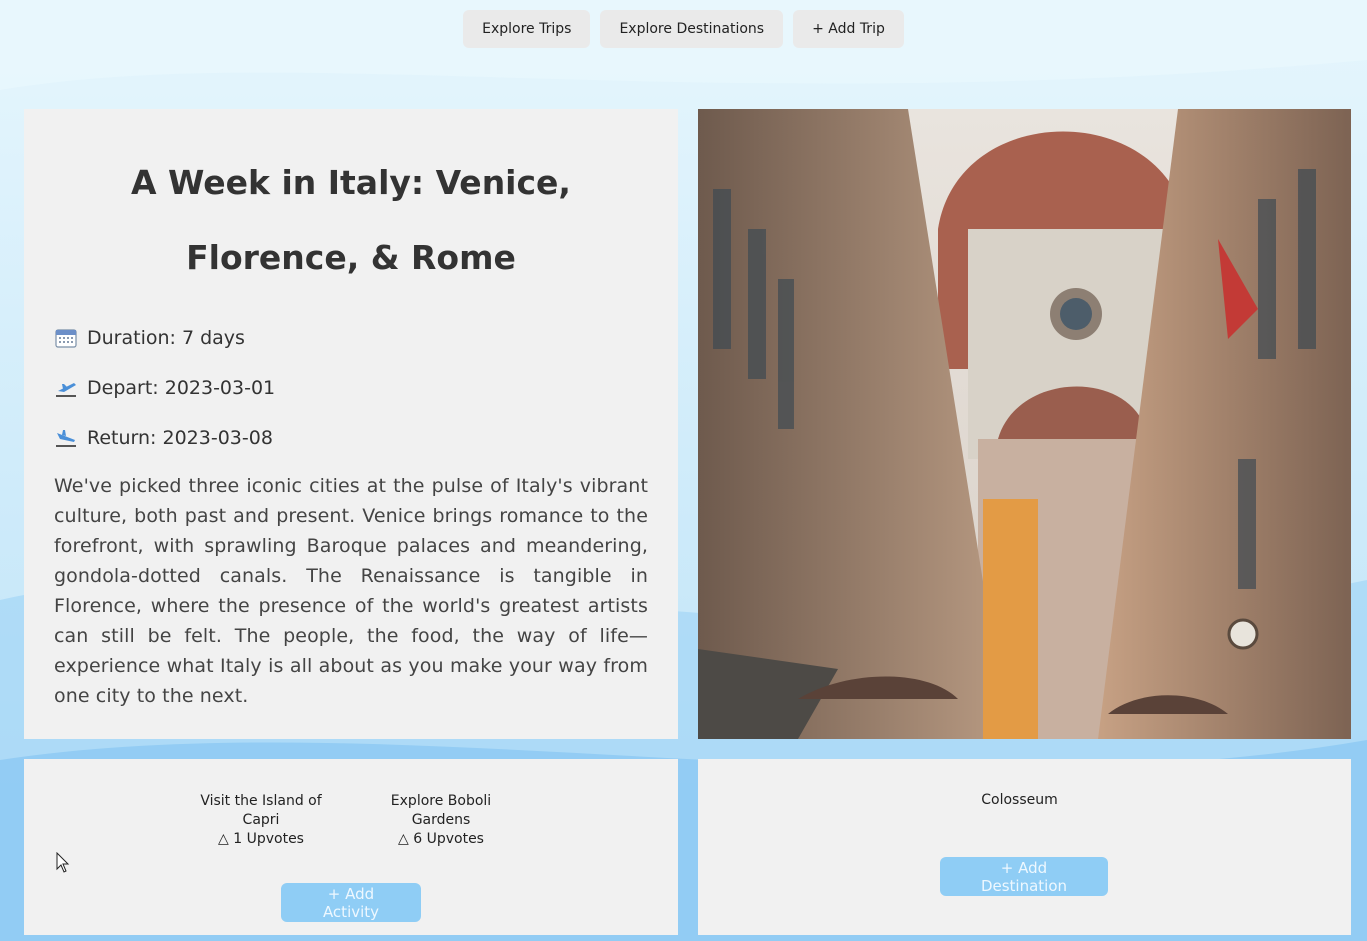  I want to click on airplane-arrival-icon, so click(66, 438).